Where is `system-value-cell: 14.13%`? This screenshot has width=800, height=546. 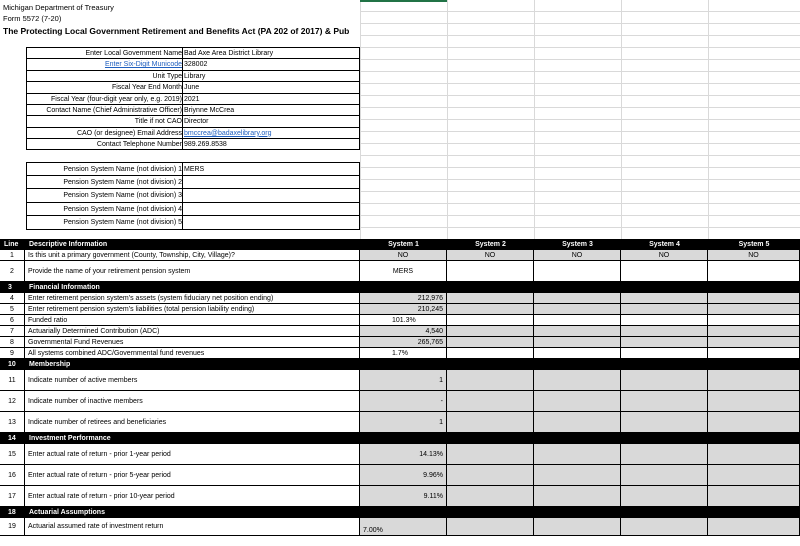 system-value-cell: 14.13% is located at coordinates (403, 454).